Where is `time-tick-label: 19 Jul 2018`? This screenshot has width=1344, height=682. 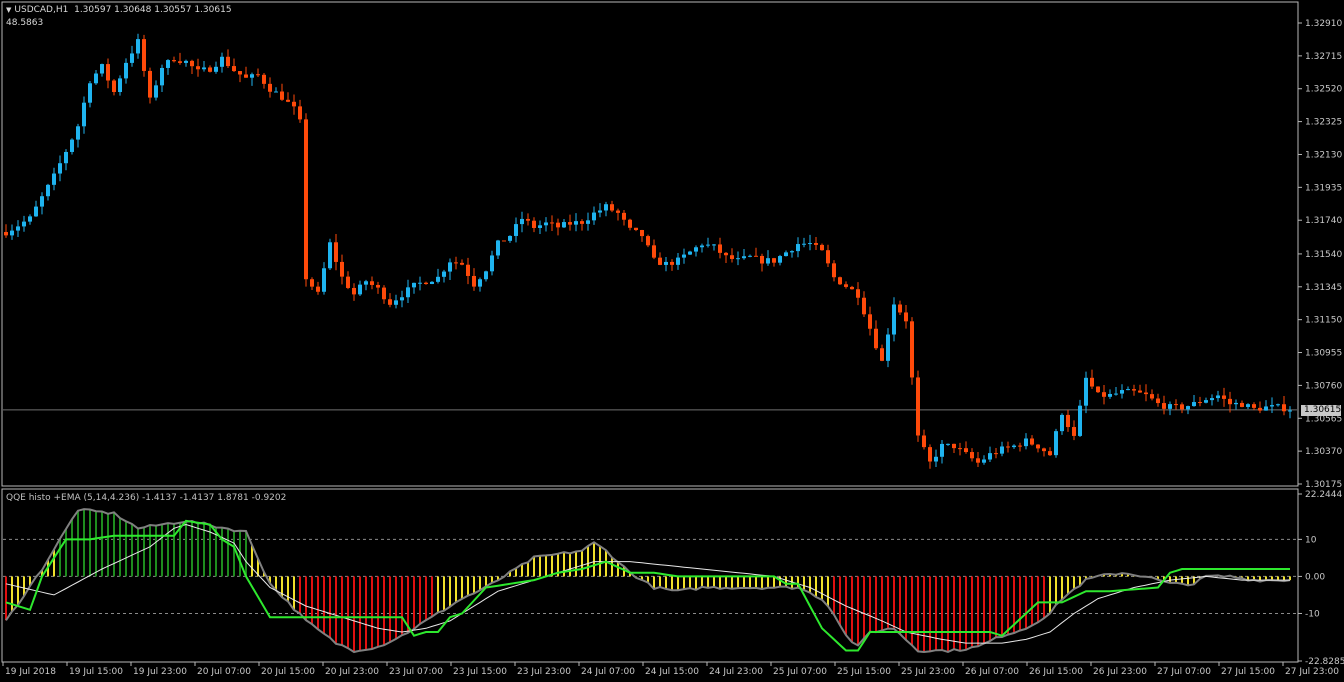
time-tick-label: 19 Jul 2018 is located at coordinates (30, 672).